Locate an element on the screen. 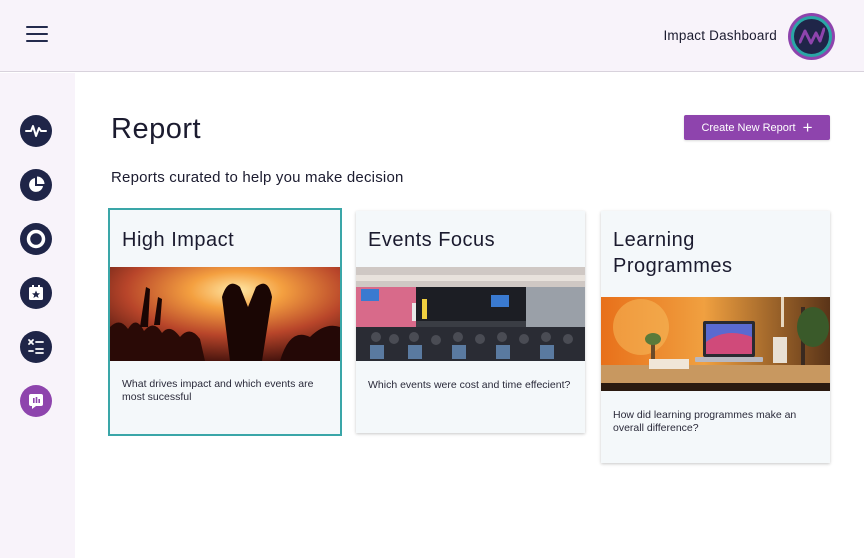 The height and width of the screenshot is (558, 864). create-new-report-button: Create New Report + is located at coordinates (757, 127).